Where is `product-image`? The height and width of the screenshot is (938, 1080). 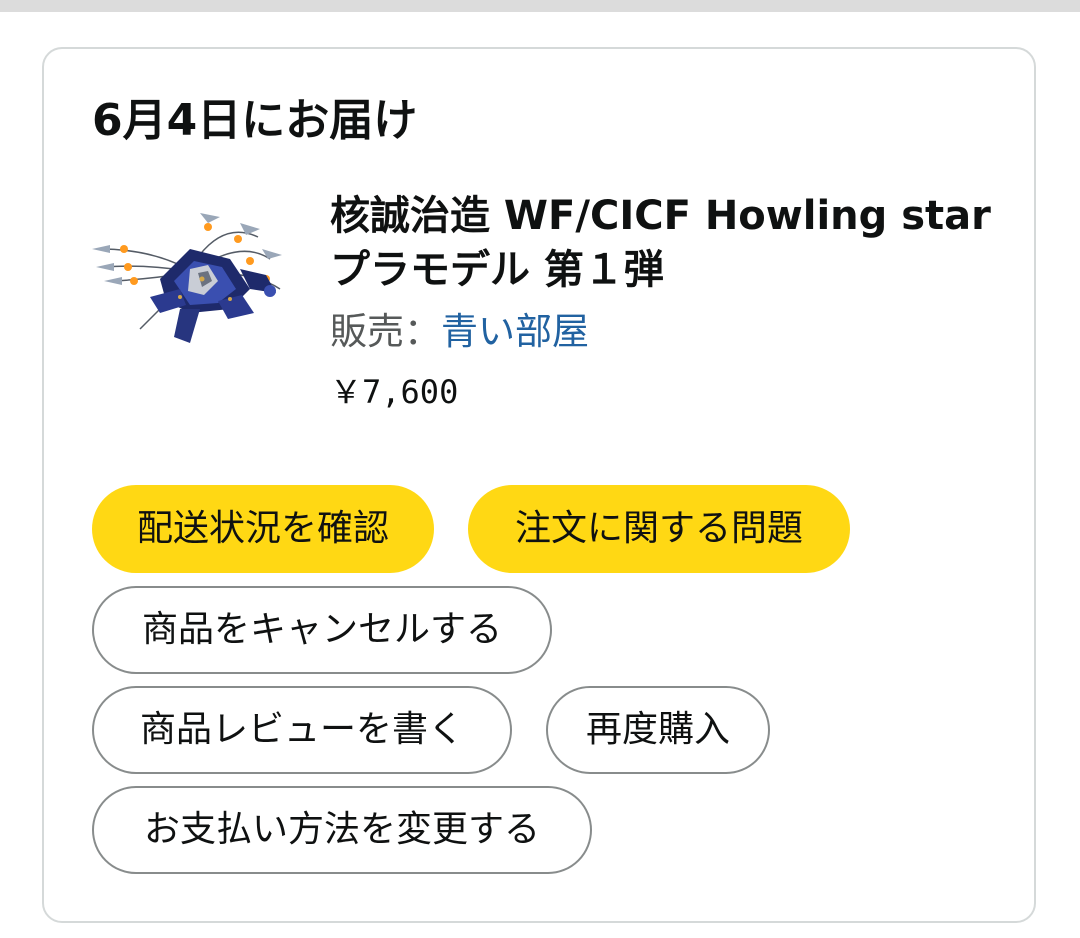 product-image is located at coordinates (188, 277).